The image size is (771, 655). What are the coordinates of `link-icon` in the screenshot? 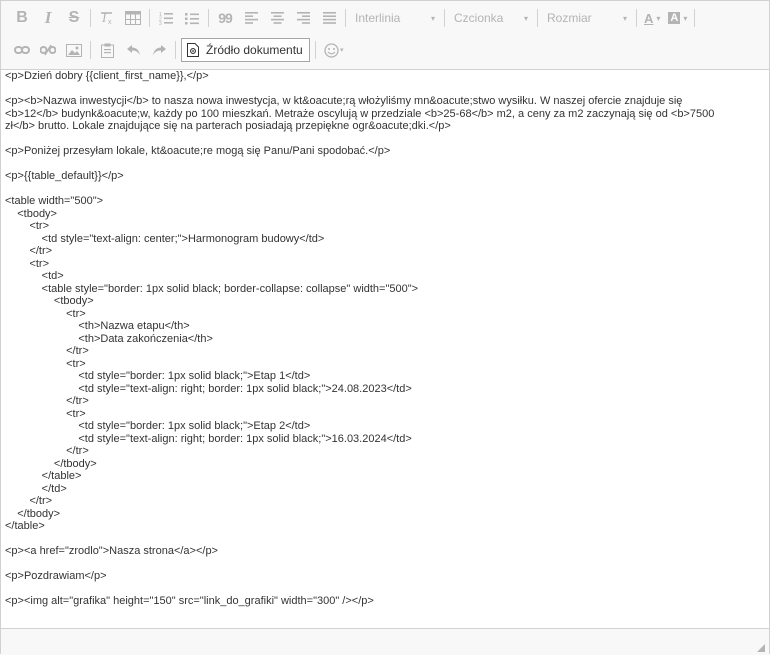 It's located at (22, 50).